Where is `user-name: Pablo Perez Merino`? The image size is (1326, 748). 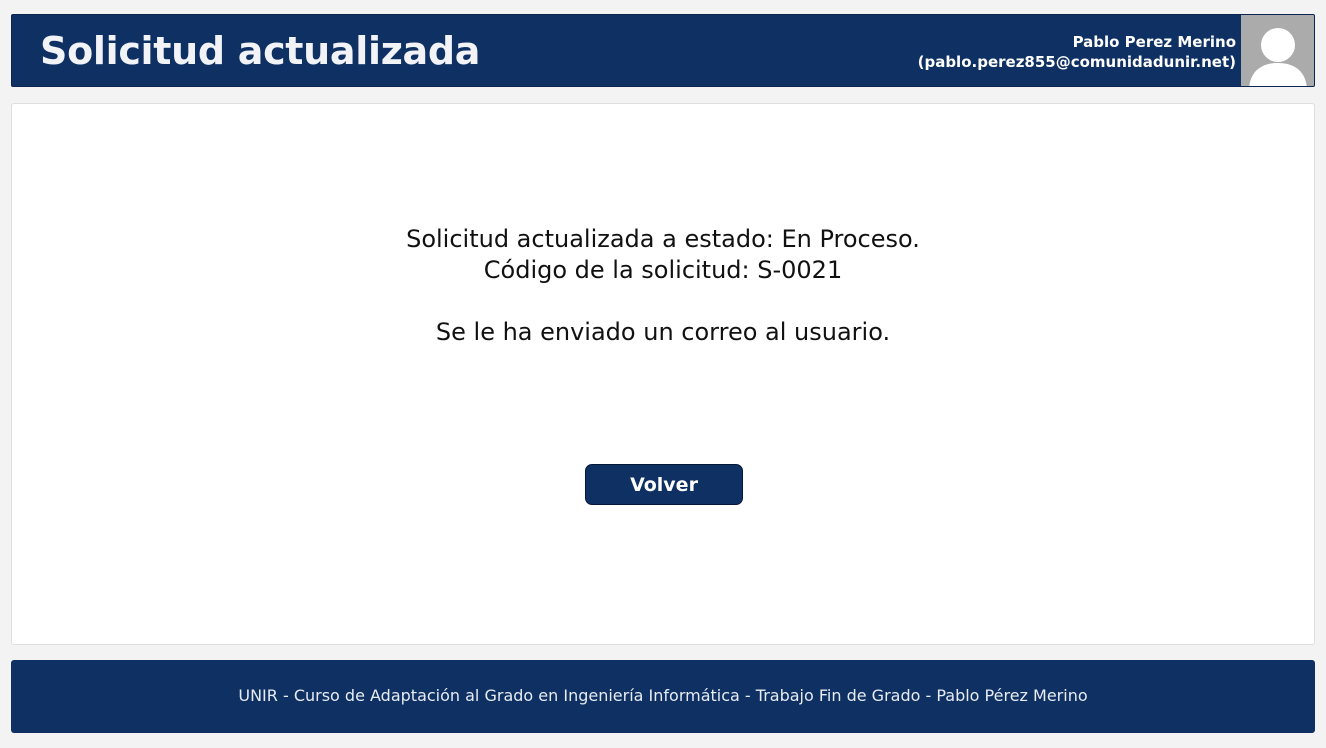
user-name: Pablo Perez Merino is located at coordinates (1154, 42).